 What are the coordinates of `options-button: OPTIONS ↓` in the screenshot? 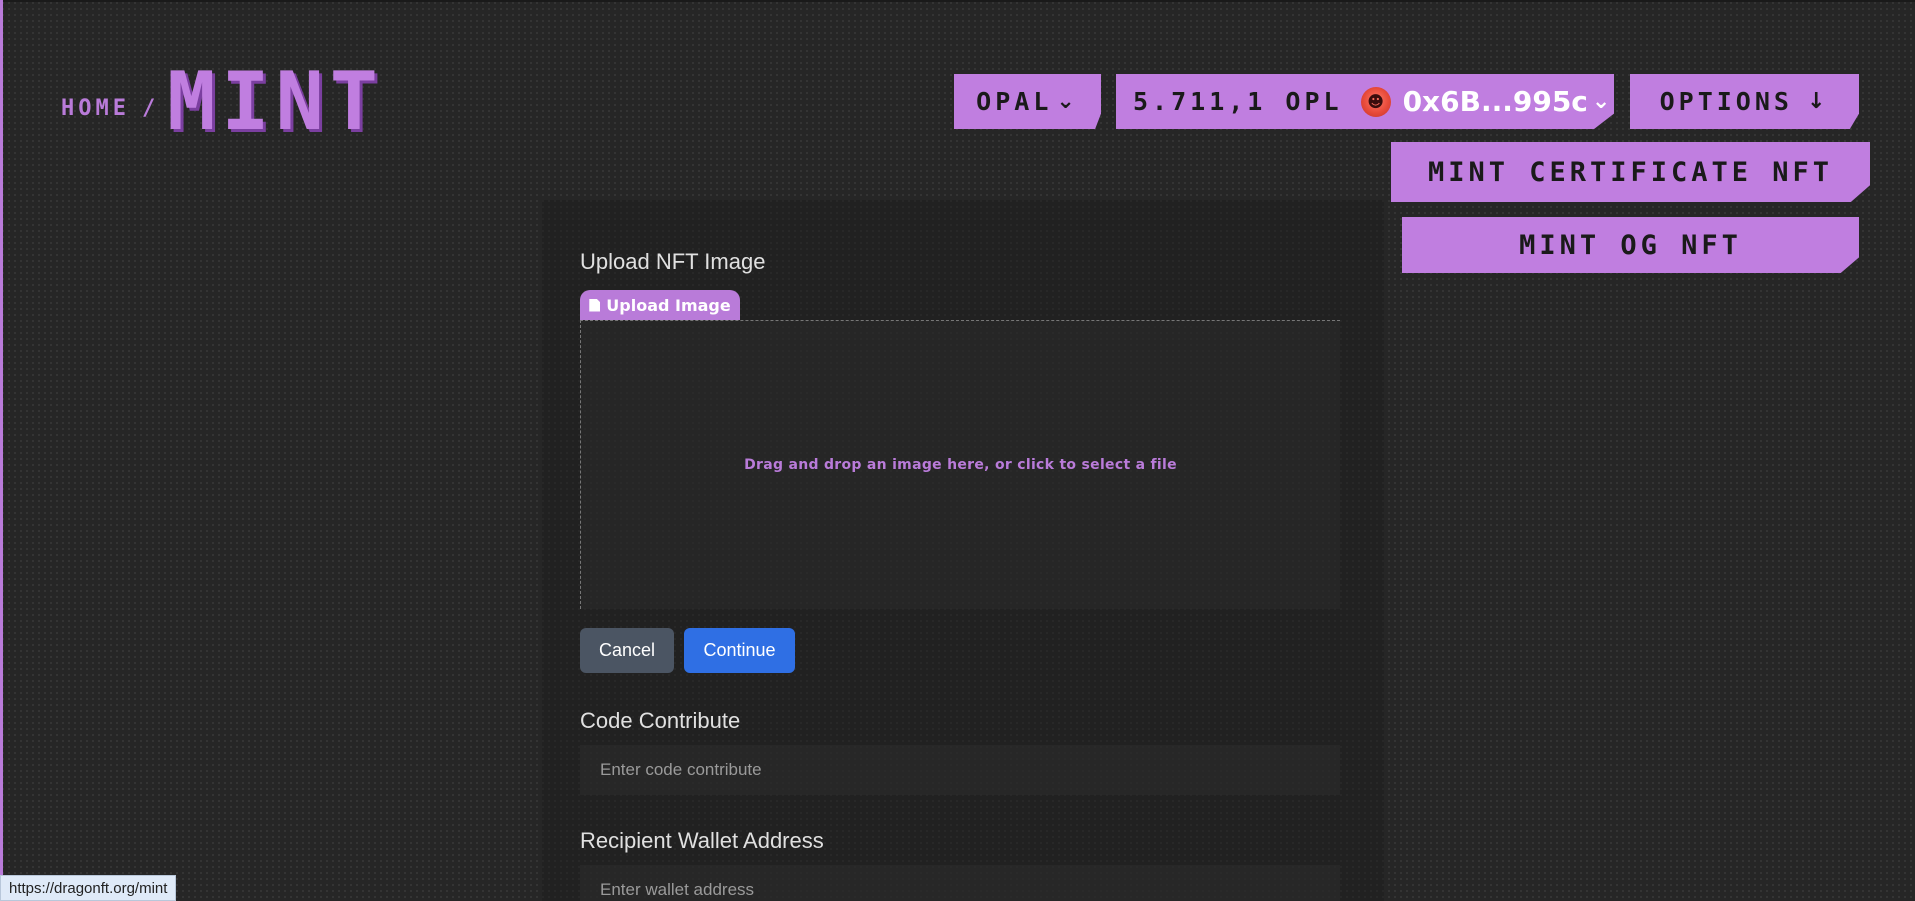 It's located at (1744, 101).